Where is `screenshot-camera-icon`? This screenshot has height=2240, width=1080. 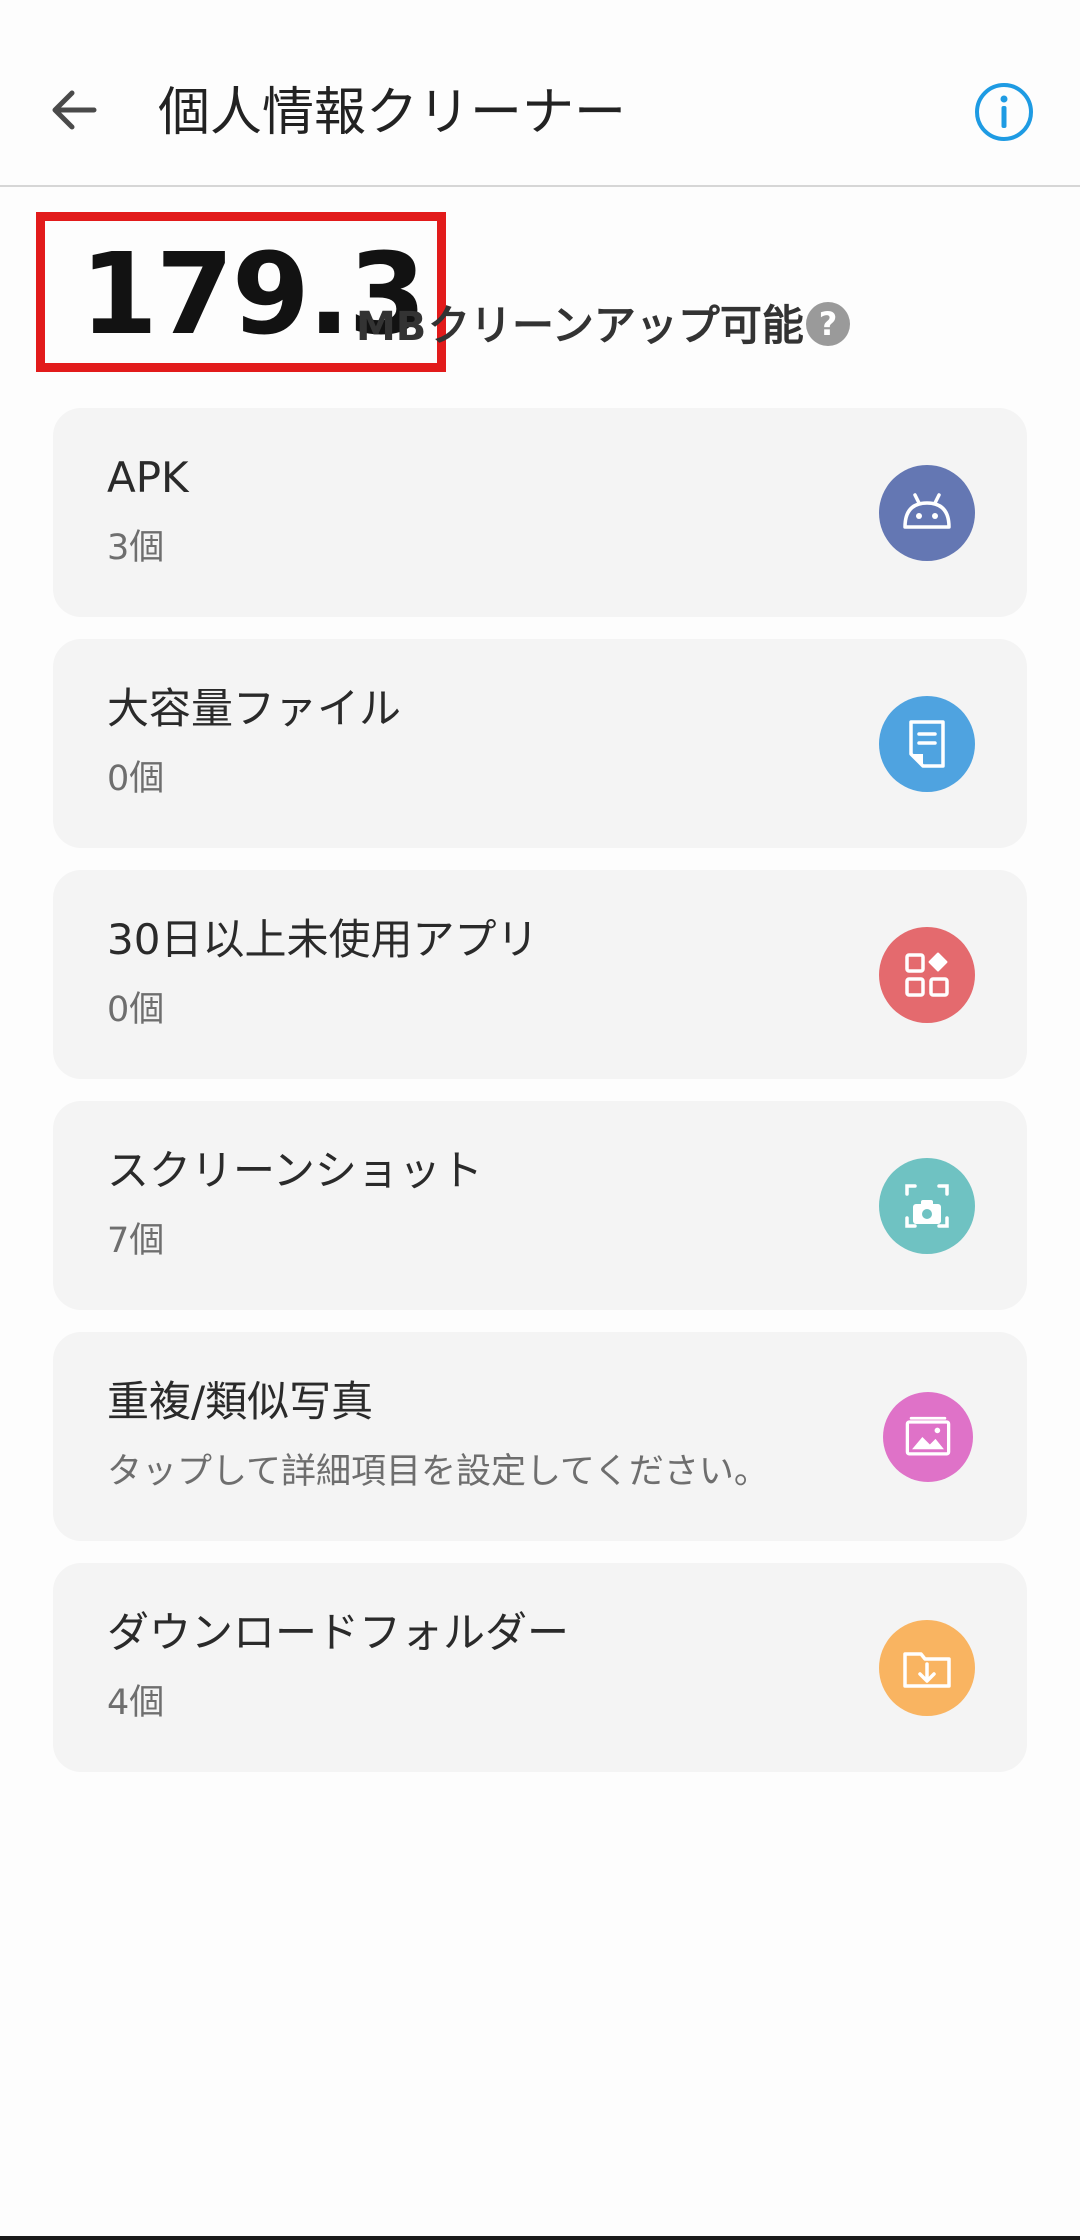 screenshot-camera-icon is located at coordinates (927, 1206).